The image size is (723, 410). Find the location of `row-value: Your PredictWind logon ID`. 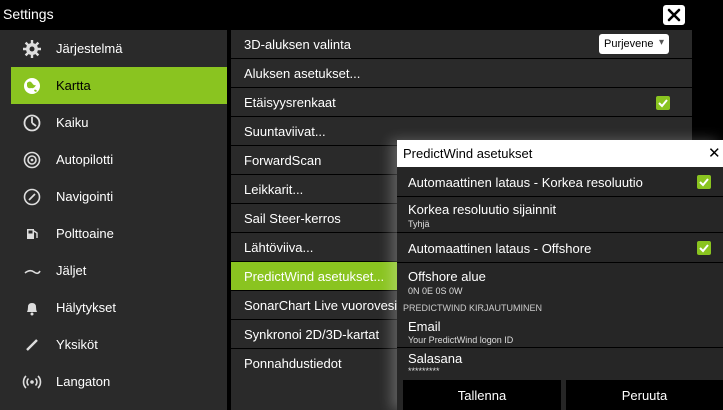

row-value: Your PredictWind logon ID is located at coordinates (461, 340).